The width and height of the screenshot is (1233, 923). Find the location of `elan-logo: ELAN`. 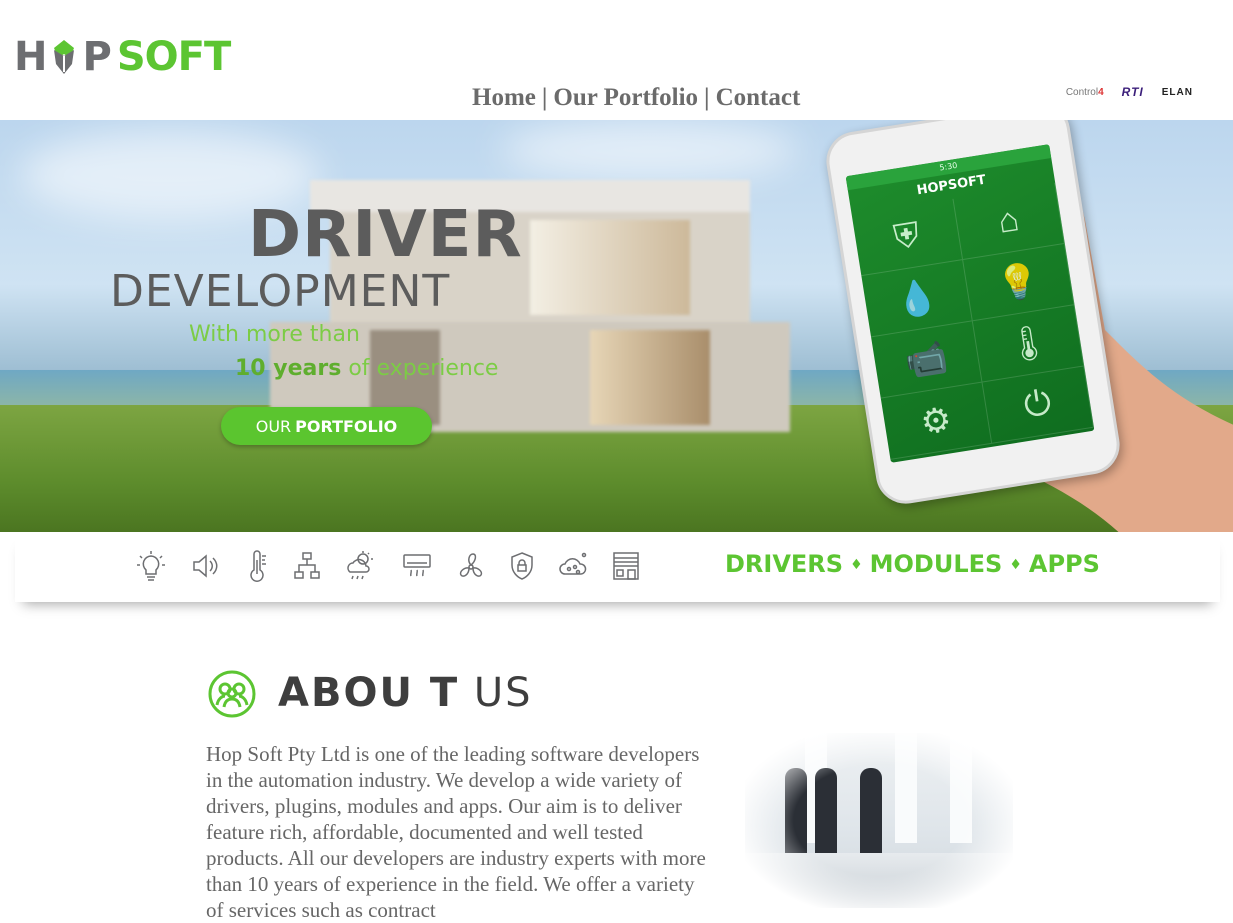

elan-logo: ELAN is located at coordinates (1177, 92).